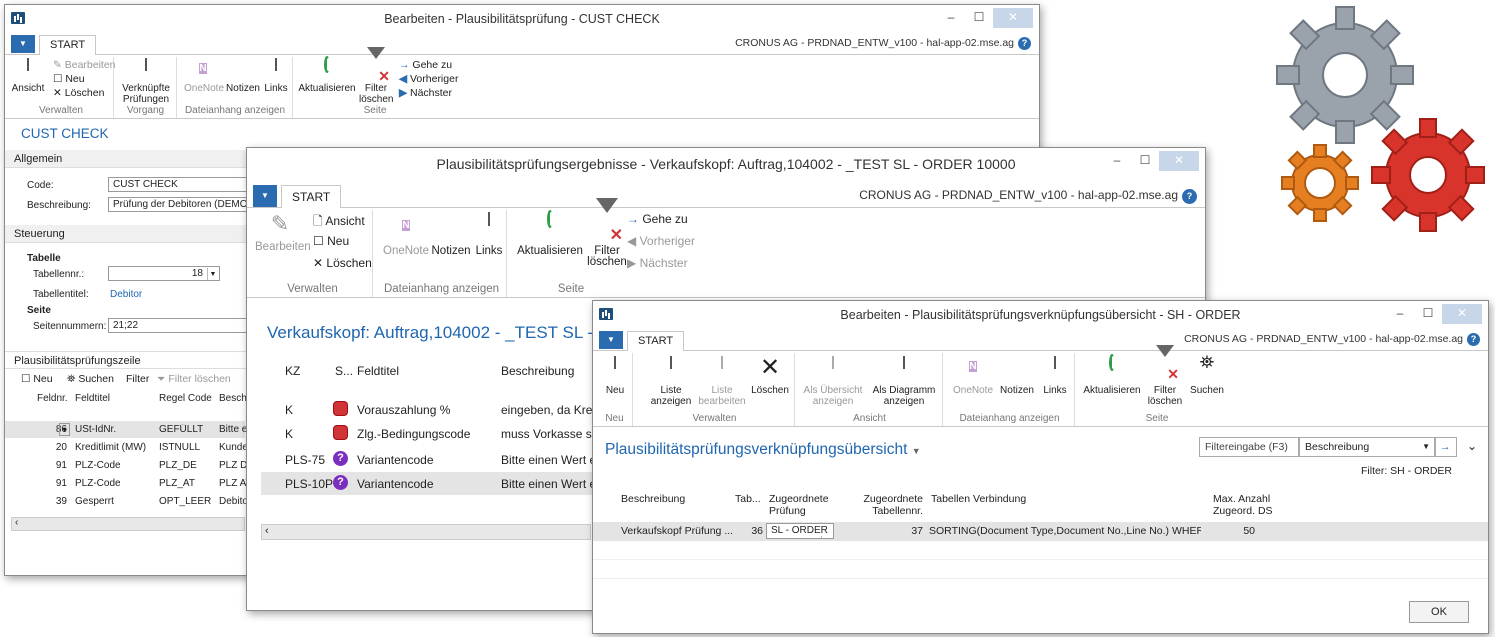 The image size is (1495, 637). What do you see at coordinates (90, 379) in the screenshot?
I see `zeile-suchen-button: ⛯ Suchen` at bounding box center [90, 379].